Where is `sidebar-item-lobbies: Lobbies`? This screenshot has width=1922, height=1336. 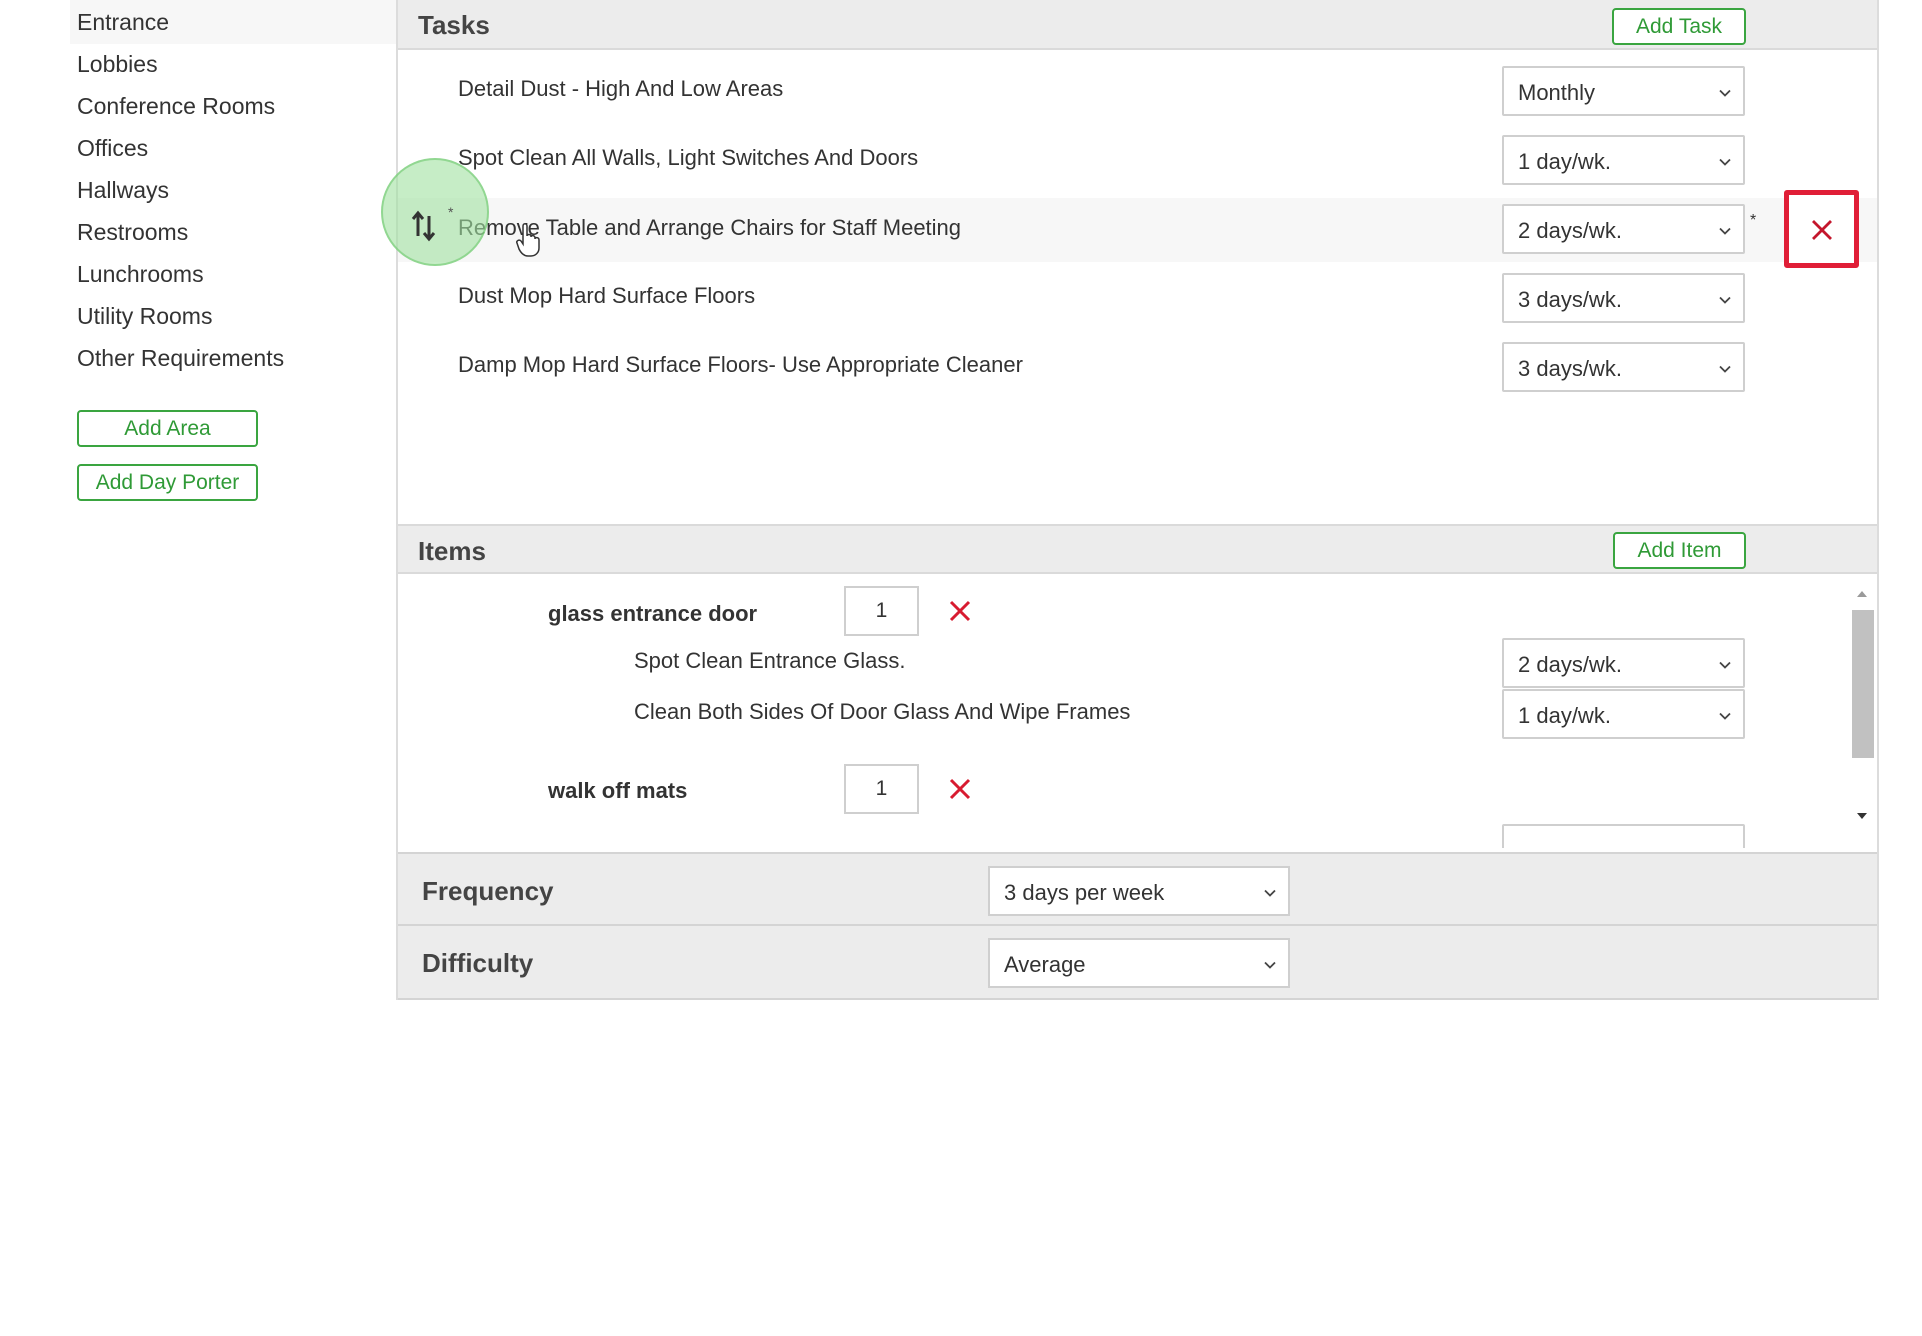
sidebar-item-lobbies: Lobbies is located at coordinates (117, 64).